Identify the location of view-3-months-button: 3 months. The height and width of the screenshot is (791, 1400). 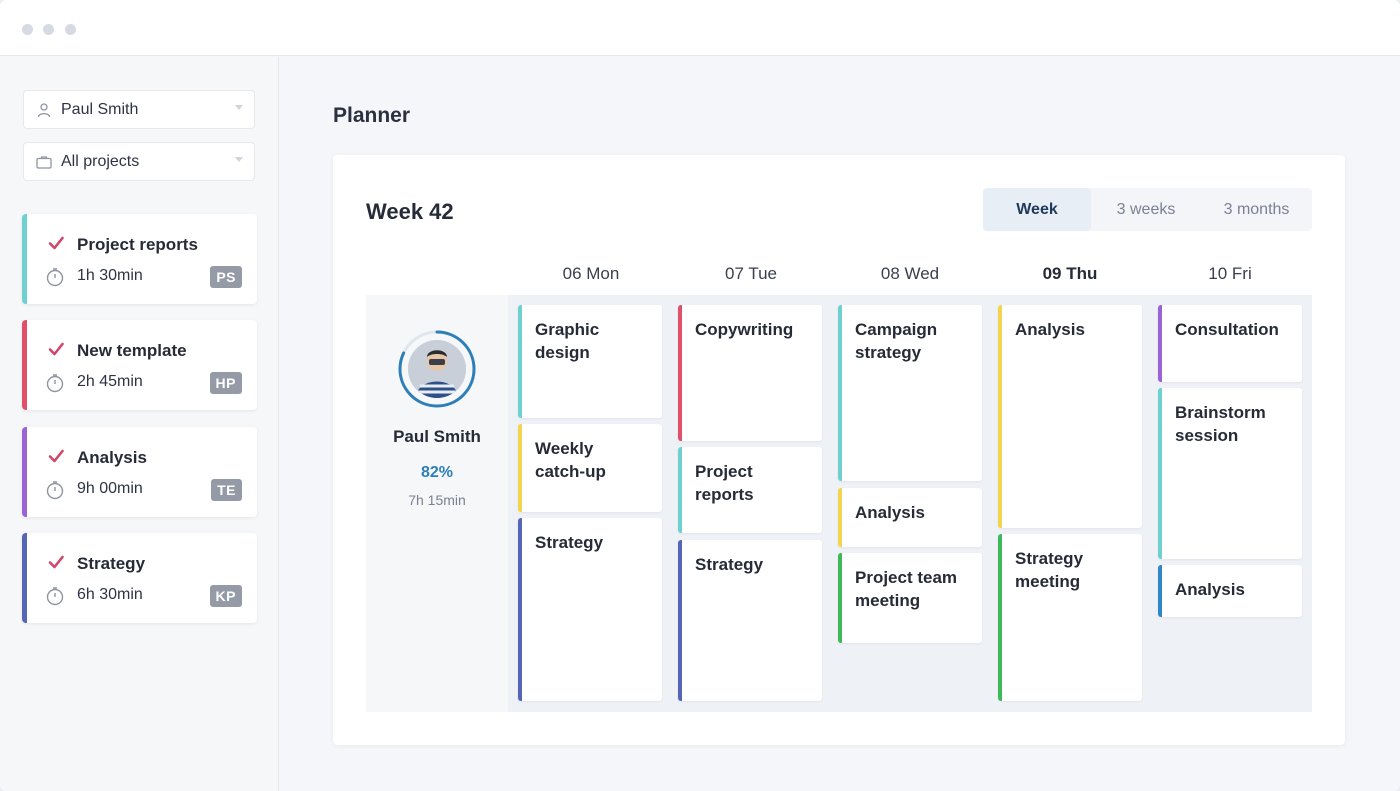
(1256, 209).